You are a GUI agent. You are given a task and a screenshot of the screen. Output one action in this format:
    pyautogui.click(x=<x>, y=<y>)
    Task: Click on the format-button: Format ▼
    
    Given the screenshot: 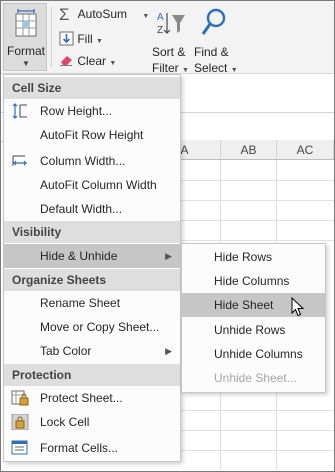 What is the action you would take?
    pyautogui.click(x=25, y=37)
    